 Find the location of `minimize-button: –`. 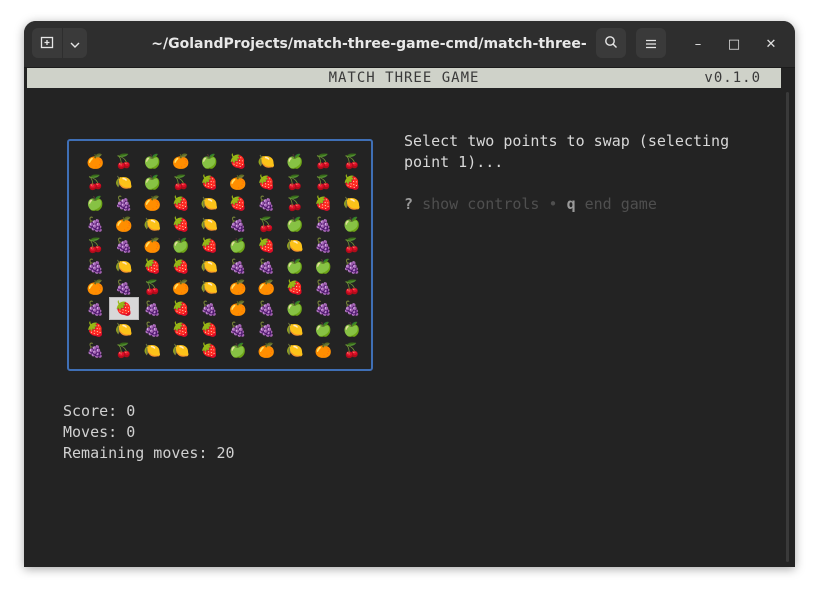

minimize-button: – is located at coordinates (698, 44).